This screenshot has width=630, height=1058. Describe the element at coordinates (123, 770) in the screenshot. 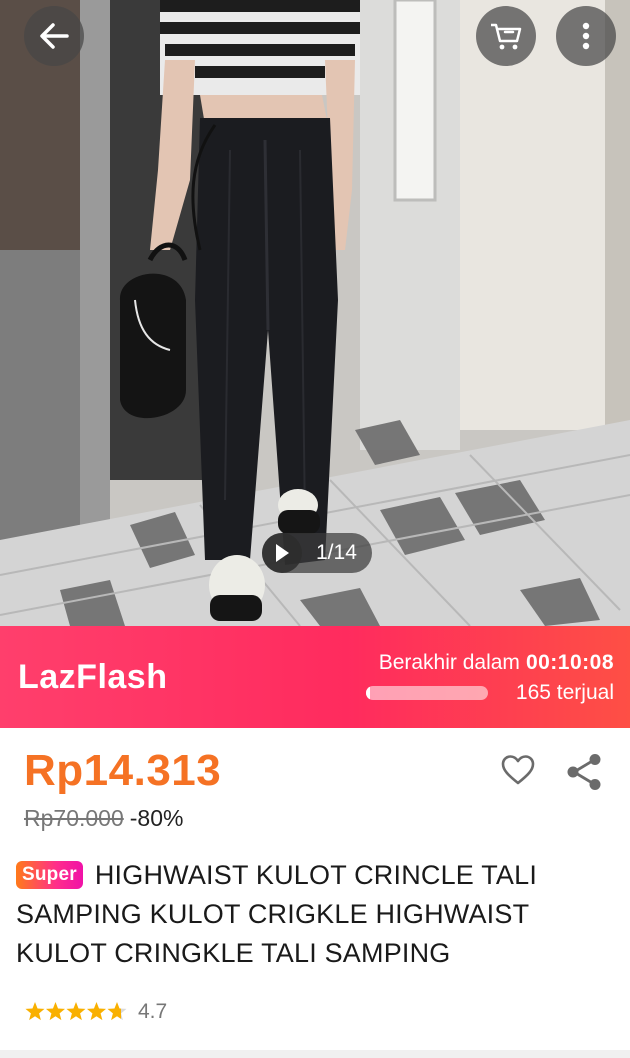

I see `sale-price: Rp14.313` at that location.